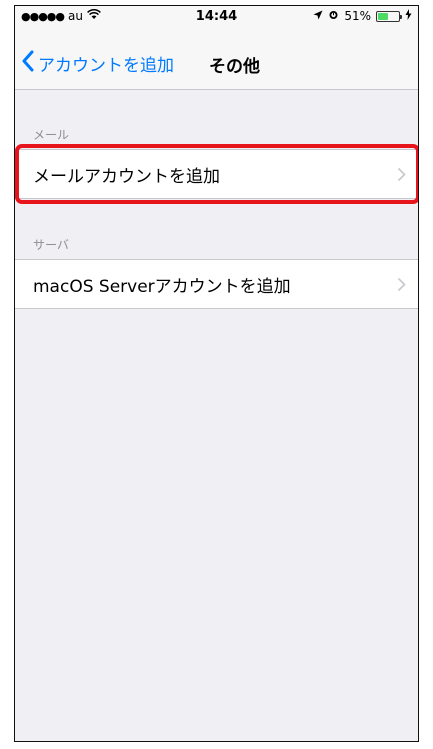 This screenshot has height=749, width=433. What do you see at coordinates (29, 63) in the screenshot?
I see `chevron-left-icon` at bounding box center [29, 63].